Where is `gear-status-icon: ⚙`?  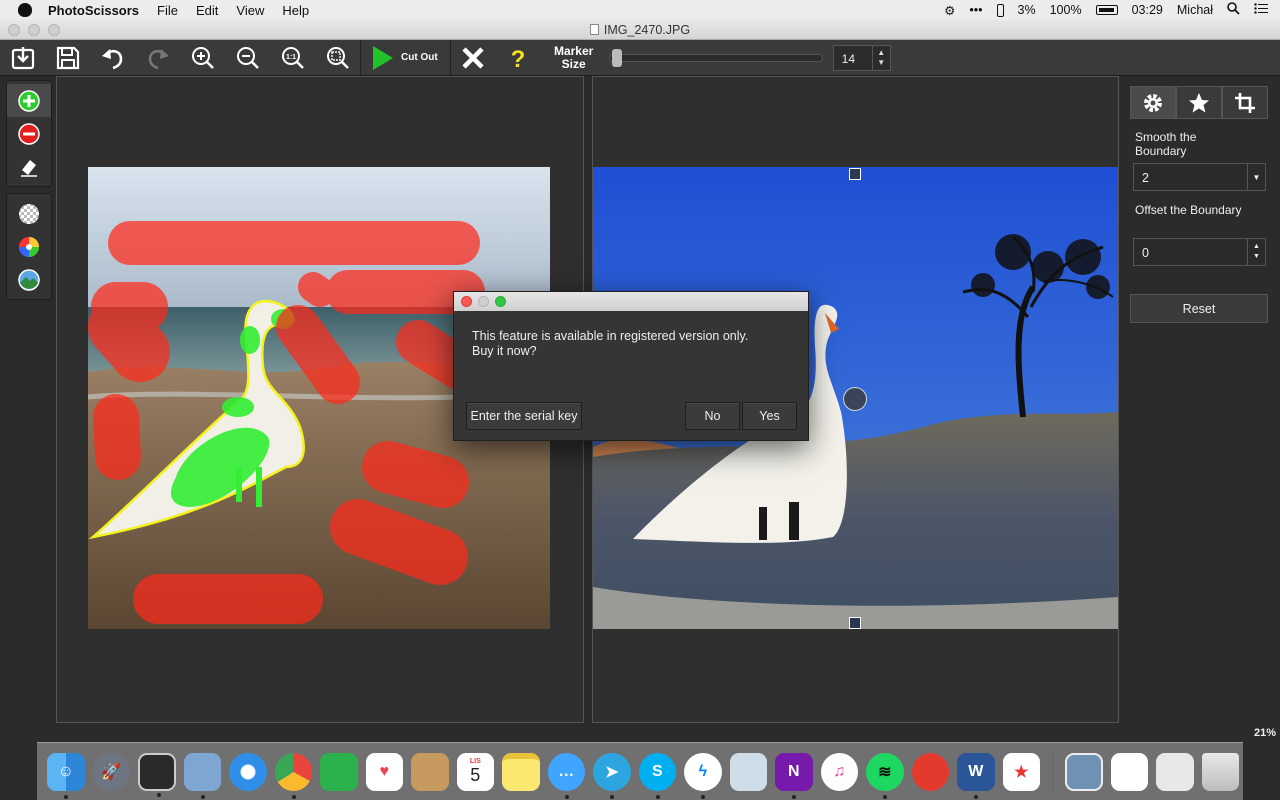
gear-status-icon: ⚙ is located at coordinates (949, 10).